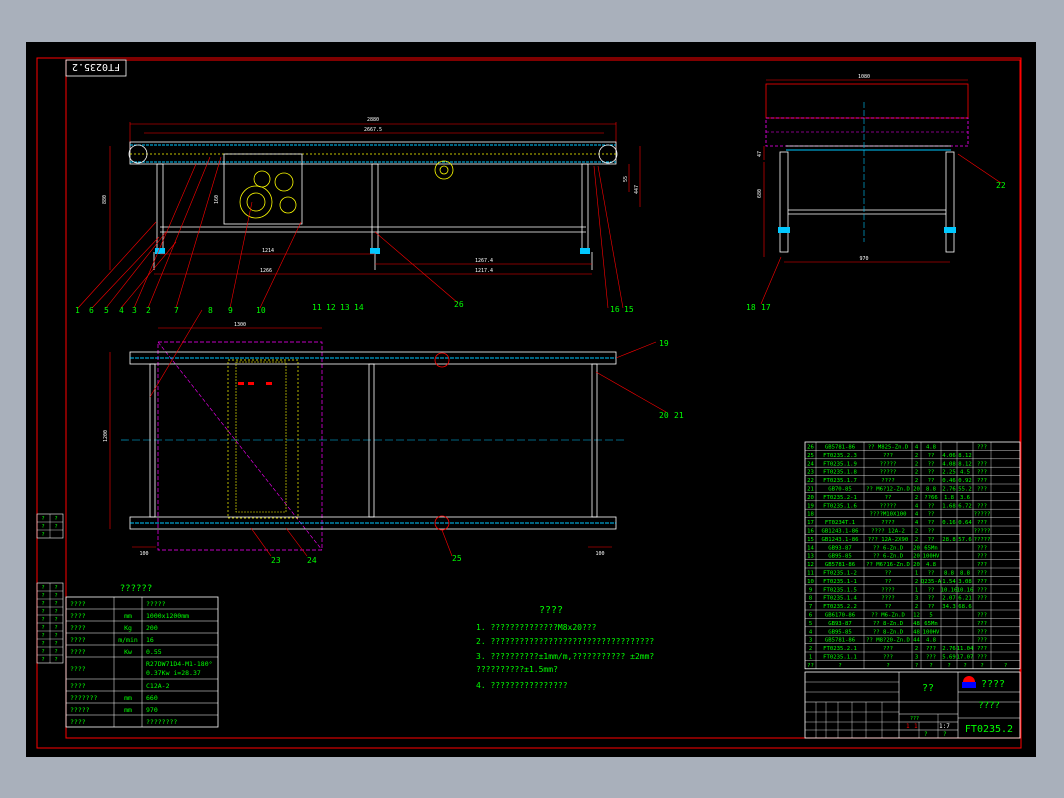 The image size is (1064, 798). What do you see at coordinates (811, 632) in the screenshot?
I see `parts-cell-no: 4` at bounding box center [811, 632].